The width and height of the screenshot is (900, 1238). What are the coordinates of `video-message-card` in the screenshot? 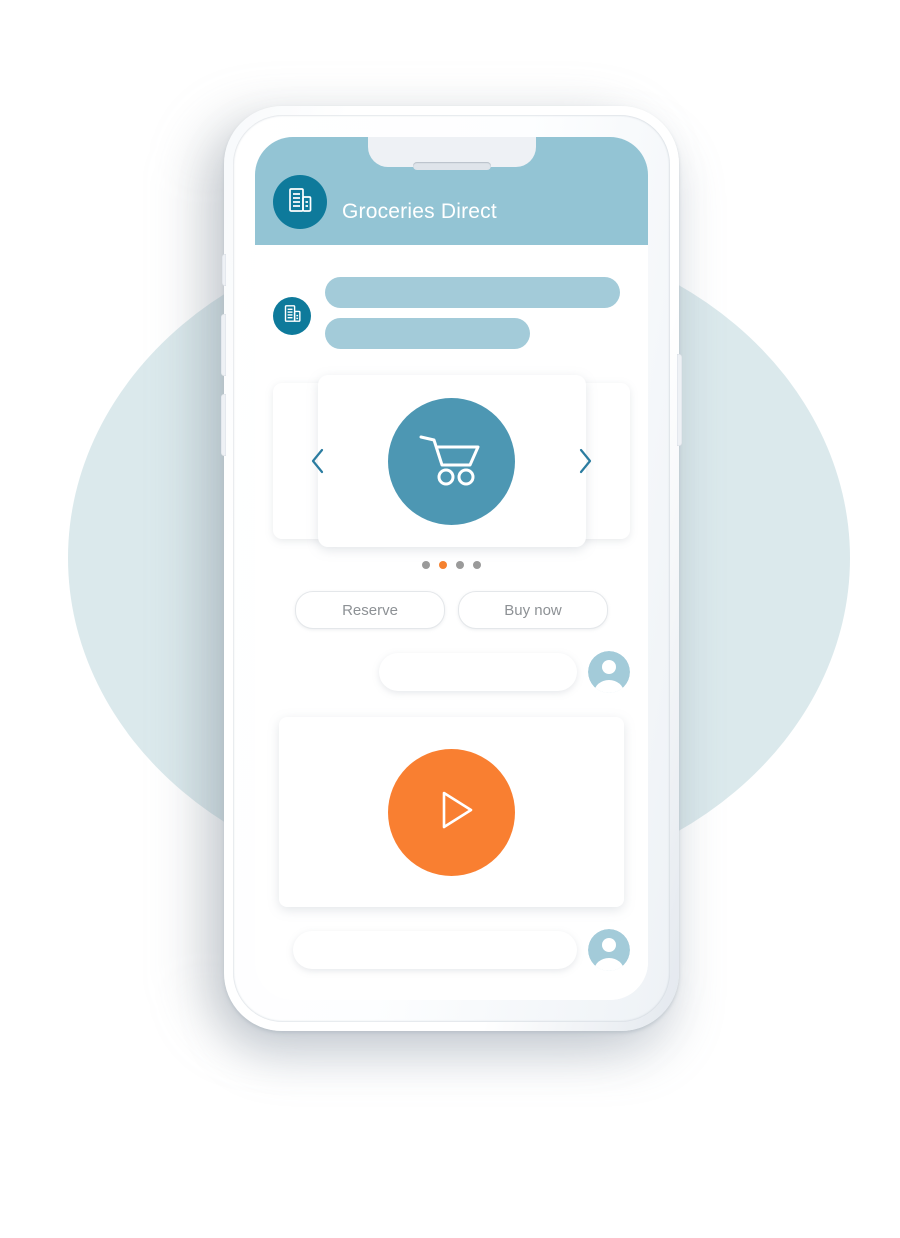 It's located at (451, 812).